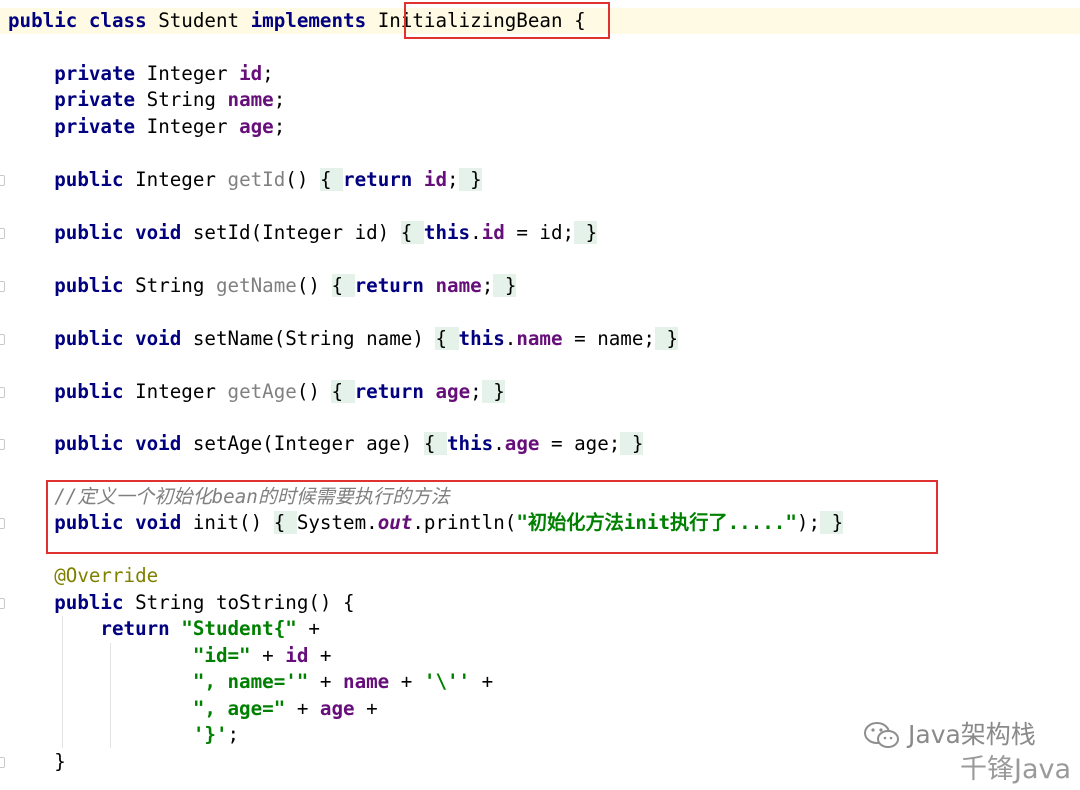  What do you see at coordinates (540, 497) in the screenshot?
I see `code-line-19: //定义一个初始化bean的时候需要执行的方法` at bounding box center [540, 497].